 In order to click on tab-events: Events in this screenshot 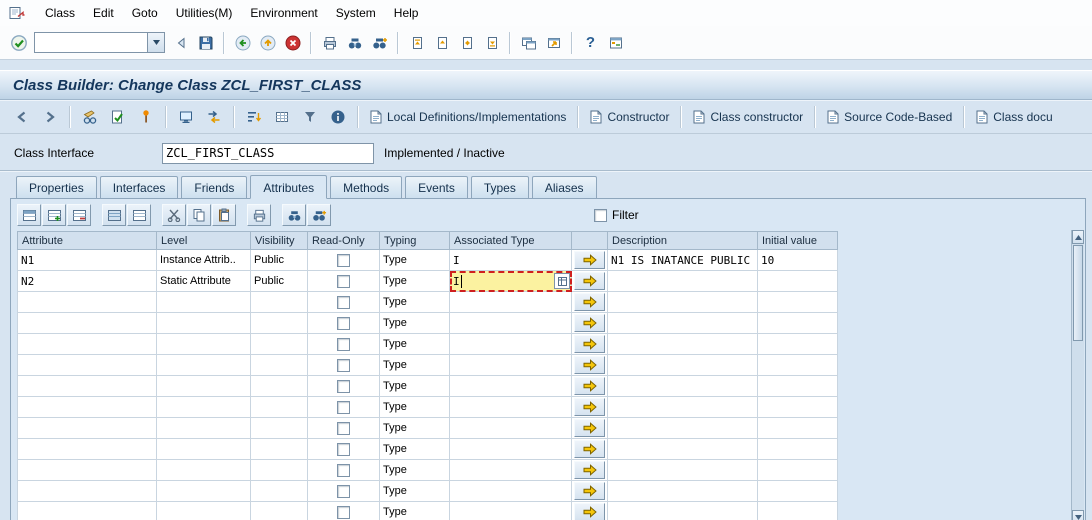, I will do `click(436, 187)`.